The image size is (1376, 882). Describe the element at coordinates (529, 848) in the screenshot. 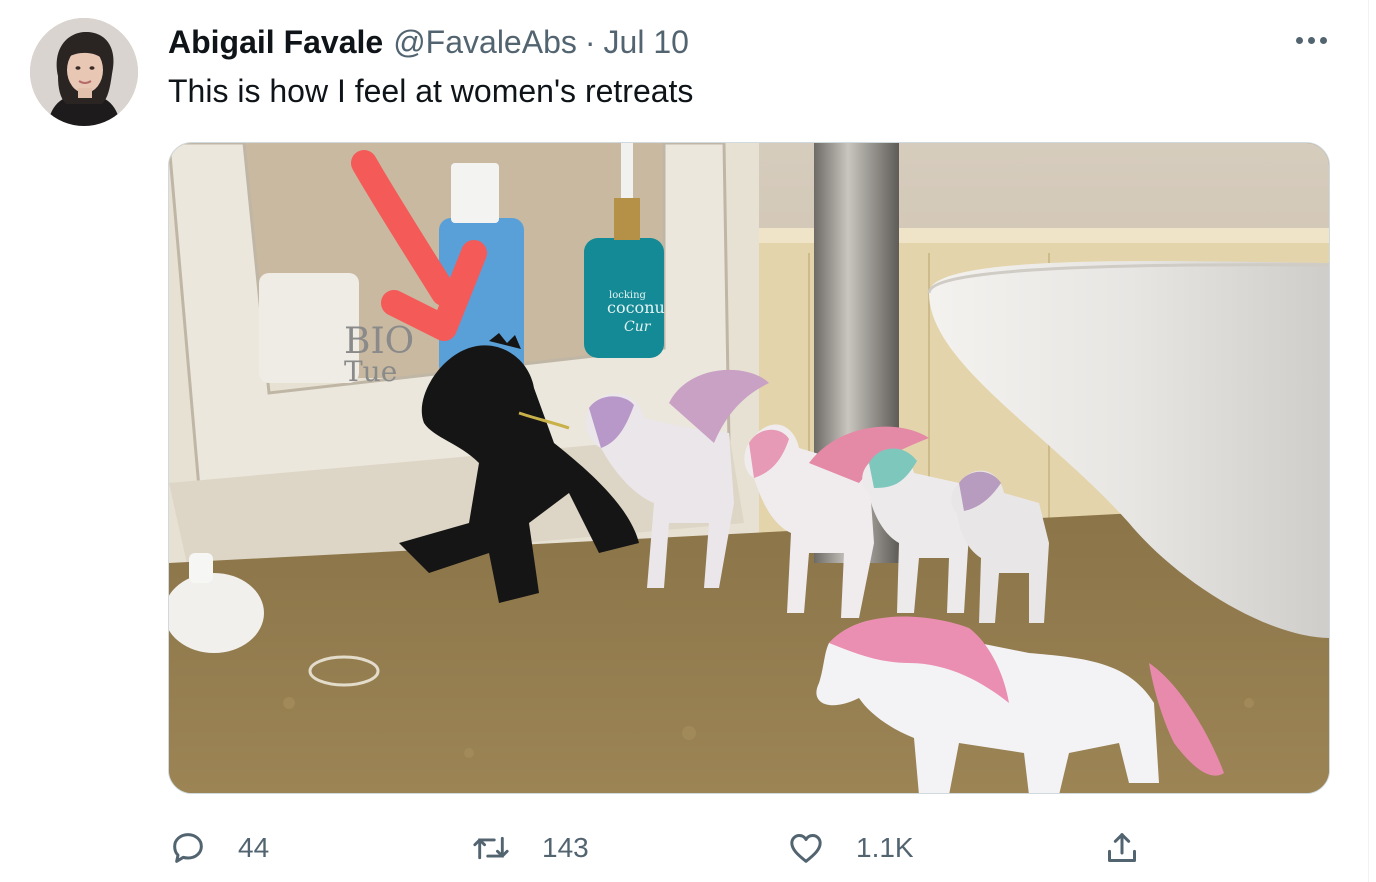

I see `retweet-button: 143` at that location.